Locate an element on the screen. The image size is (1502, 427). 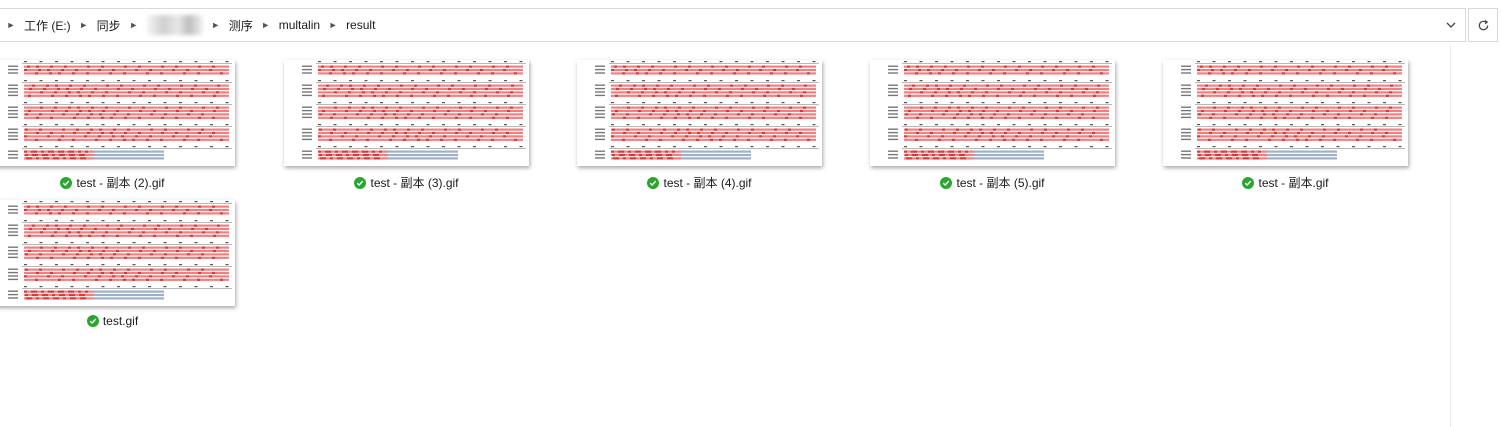
file-name: test - 副本 (3).gif is located at coordinates (406, 182).